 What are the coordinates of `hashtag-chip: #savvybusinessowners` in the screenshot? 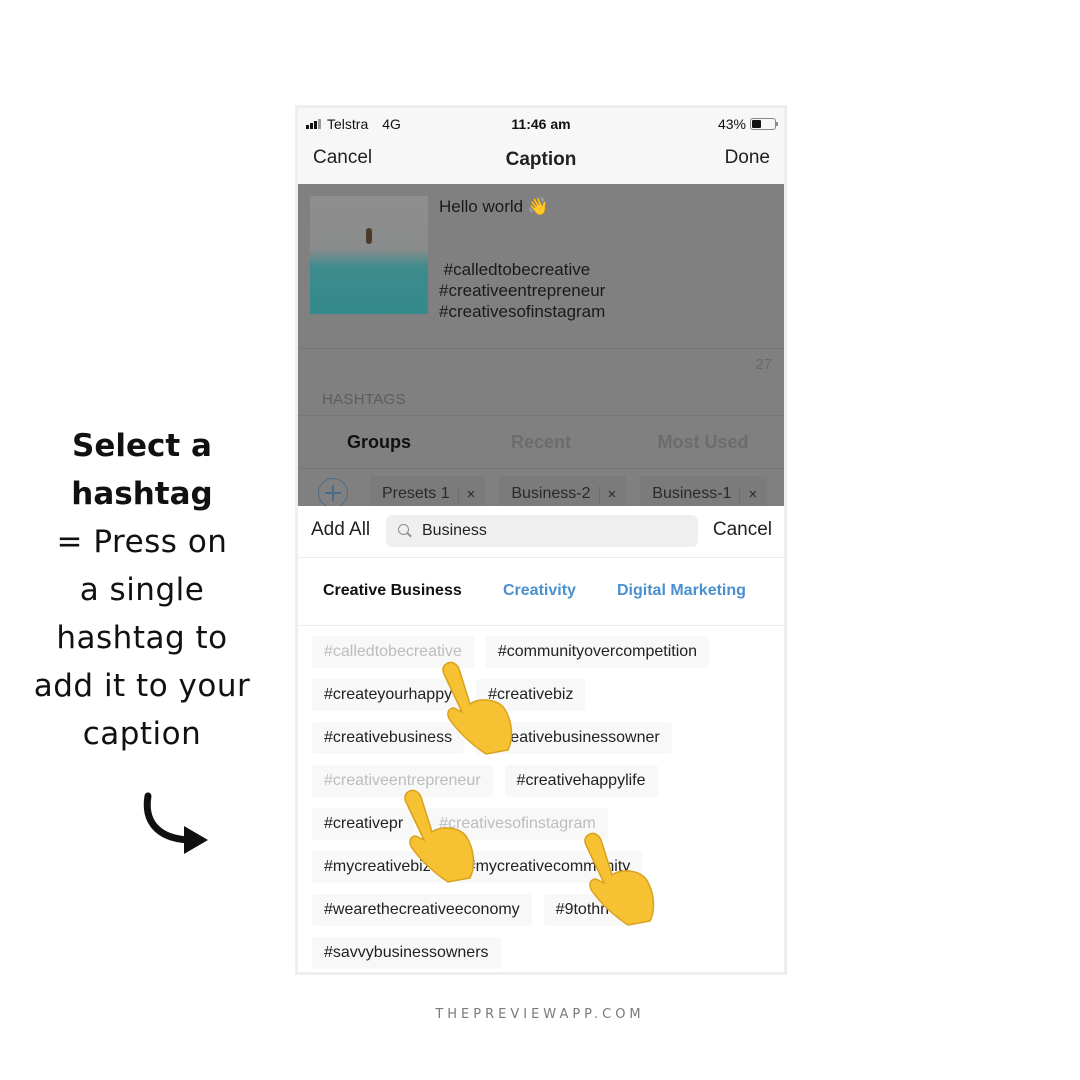 It's located at (406, 953).